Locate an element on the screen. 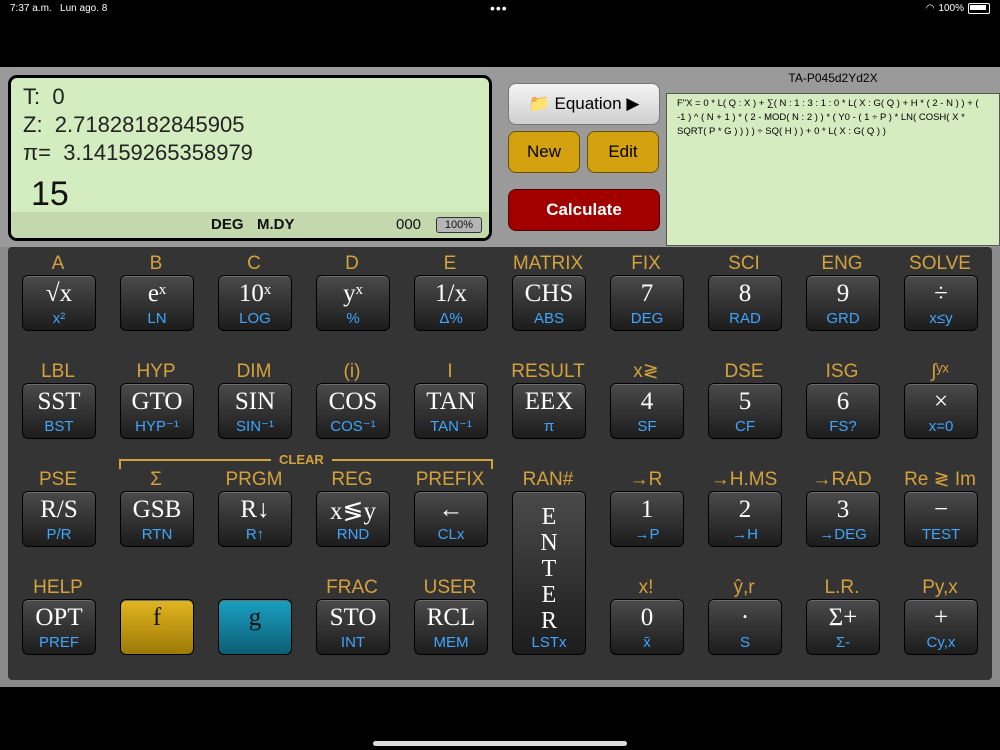 This screenshot has height=750, width=1000. key-1/x: E 1/x Δ% is located at coordinates (451, 292).